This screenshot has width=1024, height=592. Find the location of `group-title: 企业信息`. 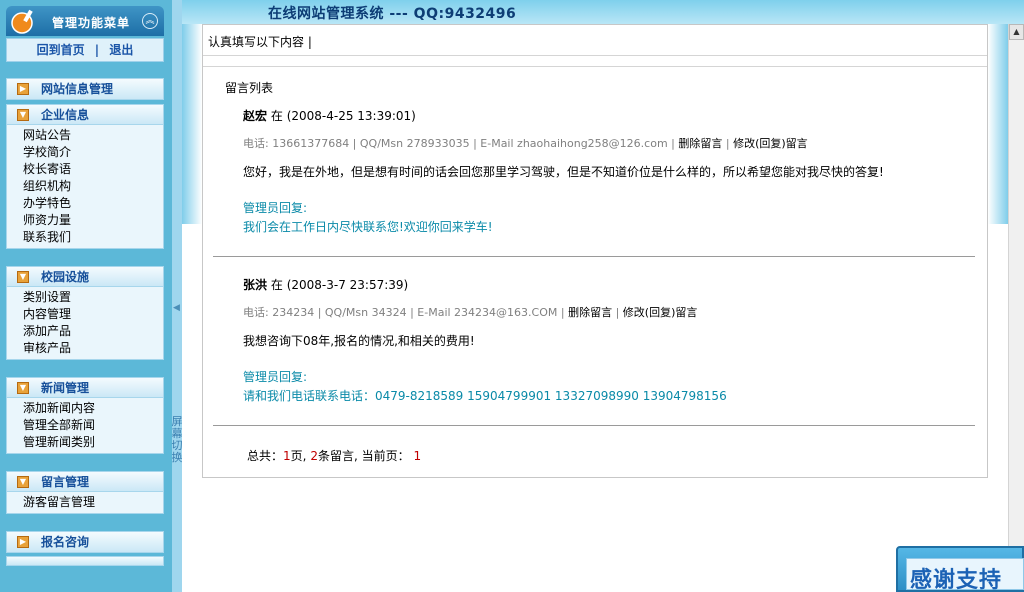

group-title: 企业信息 is located at coordinates (65, 115).